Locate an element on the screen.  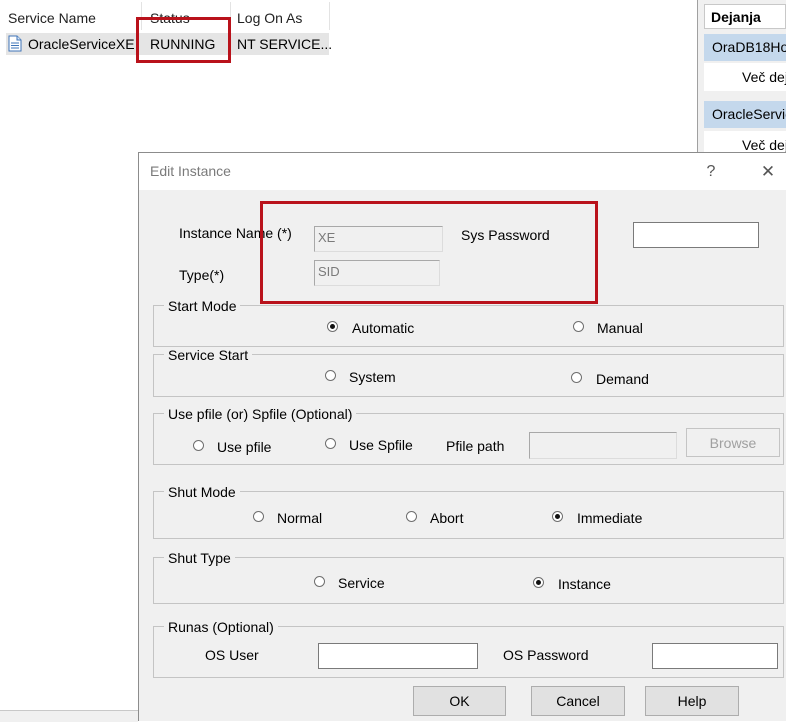
pfile-path-field is located at coordinates (603, 445).